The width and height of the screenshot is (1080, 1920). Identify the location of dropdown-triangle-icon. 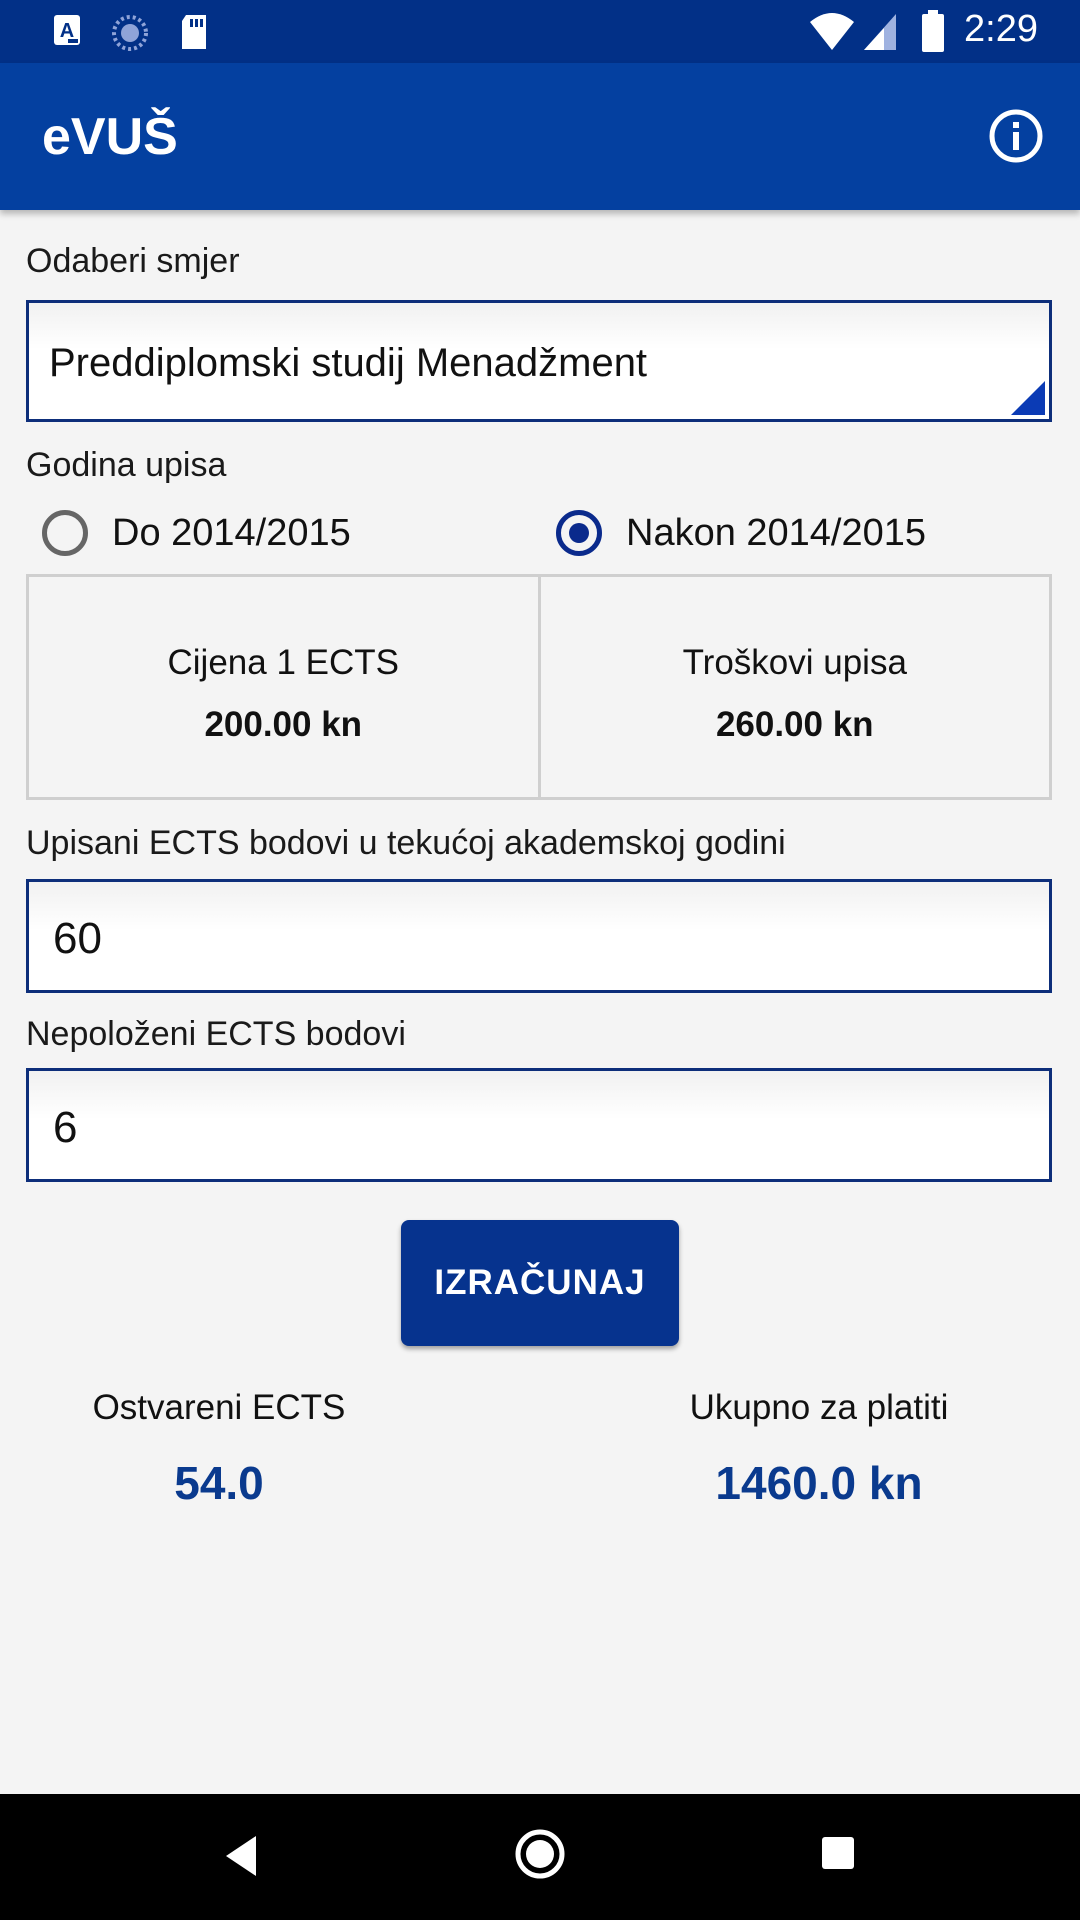
(1028, 398).